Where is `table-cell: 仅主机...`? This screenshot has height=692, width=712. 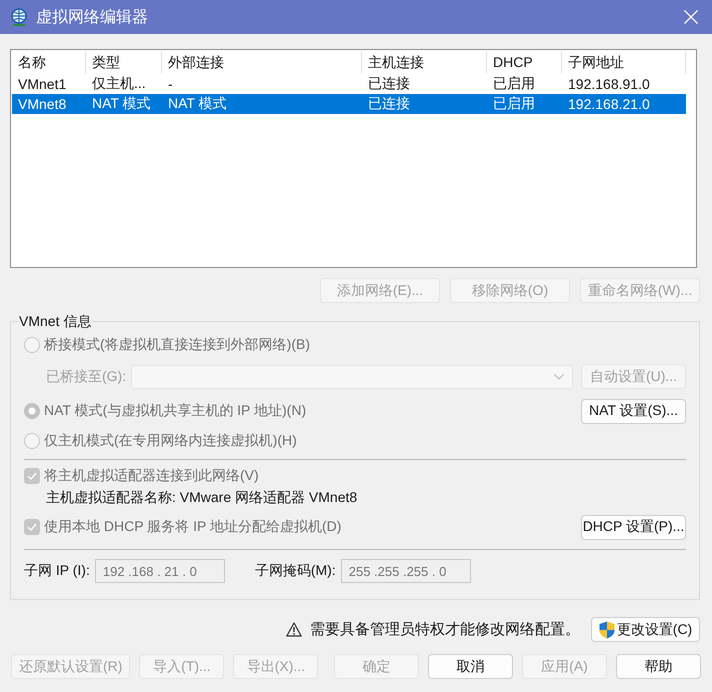 table-cell: 仅主机... is located at coordinates (119, 83).